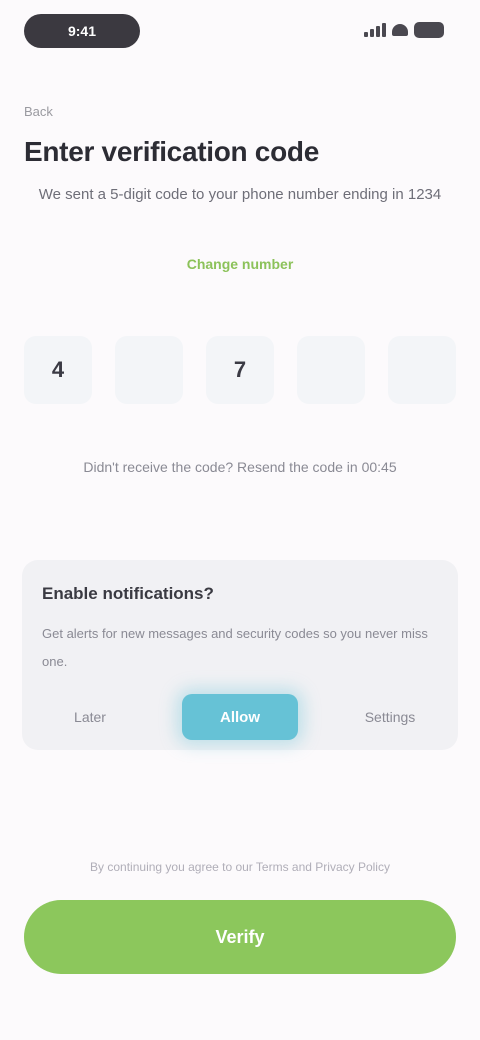  I want to click on later-button: Later, so click(90, 717).